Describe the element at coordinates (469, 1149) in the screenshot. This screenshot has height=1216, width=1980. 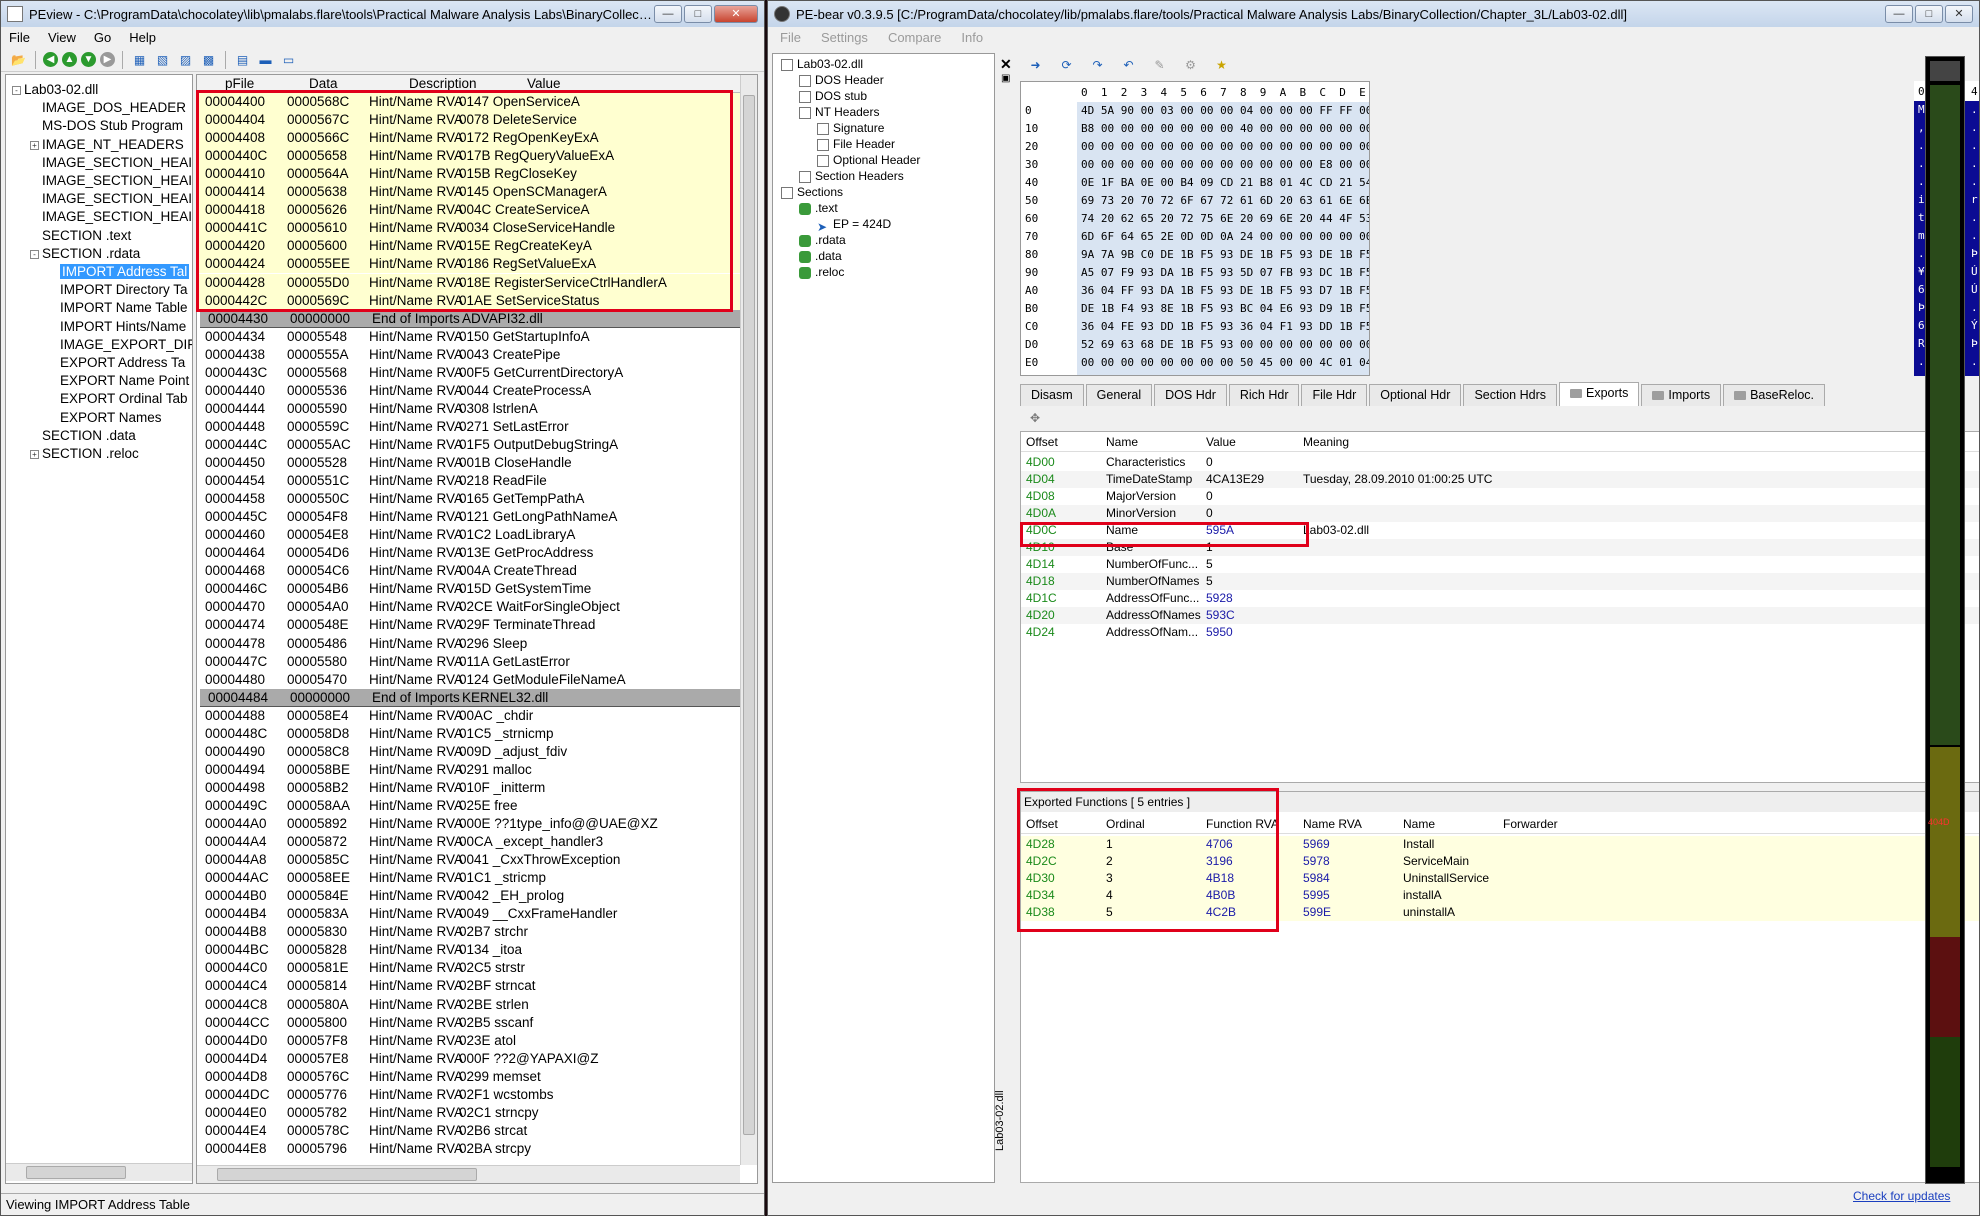
I see `table-row: 000044E8 00005796 Hint/Name RVA 02BA strcpy` at that location.